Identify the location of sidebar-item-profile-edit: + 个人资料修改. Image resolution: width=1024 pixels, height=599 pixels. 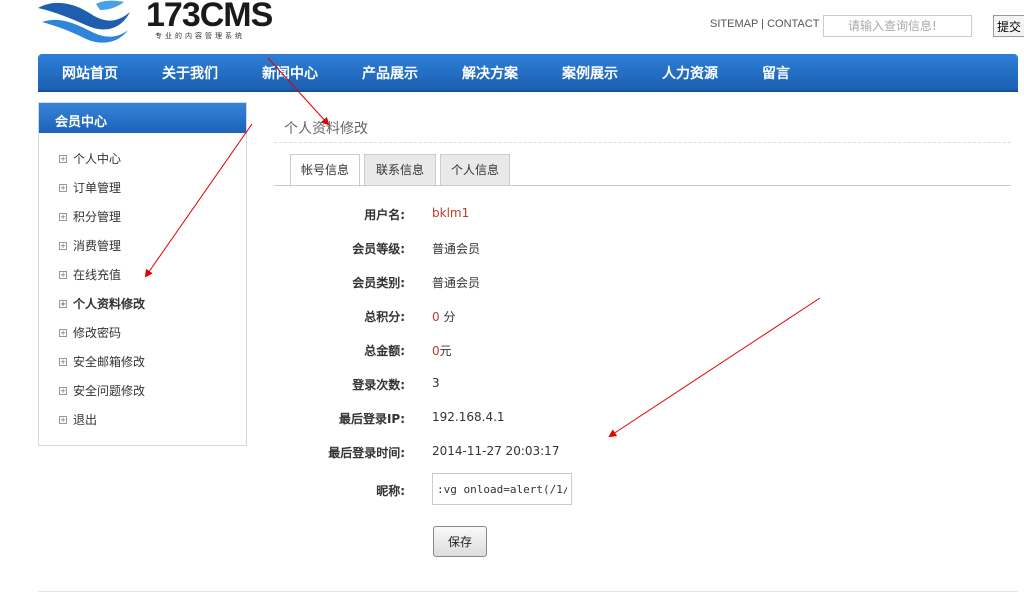
(142, 304).